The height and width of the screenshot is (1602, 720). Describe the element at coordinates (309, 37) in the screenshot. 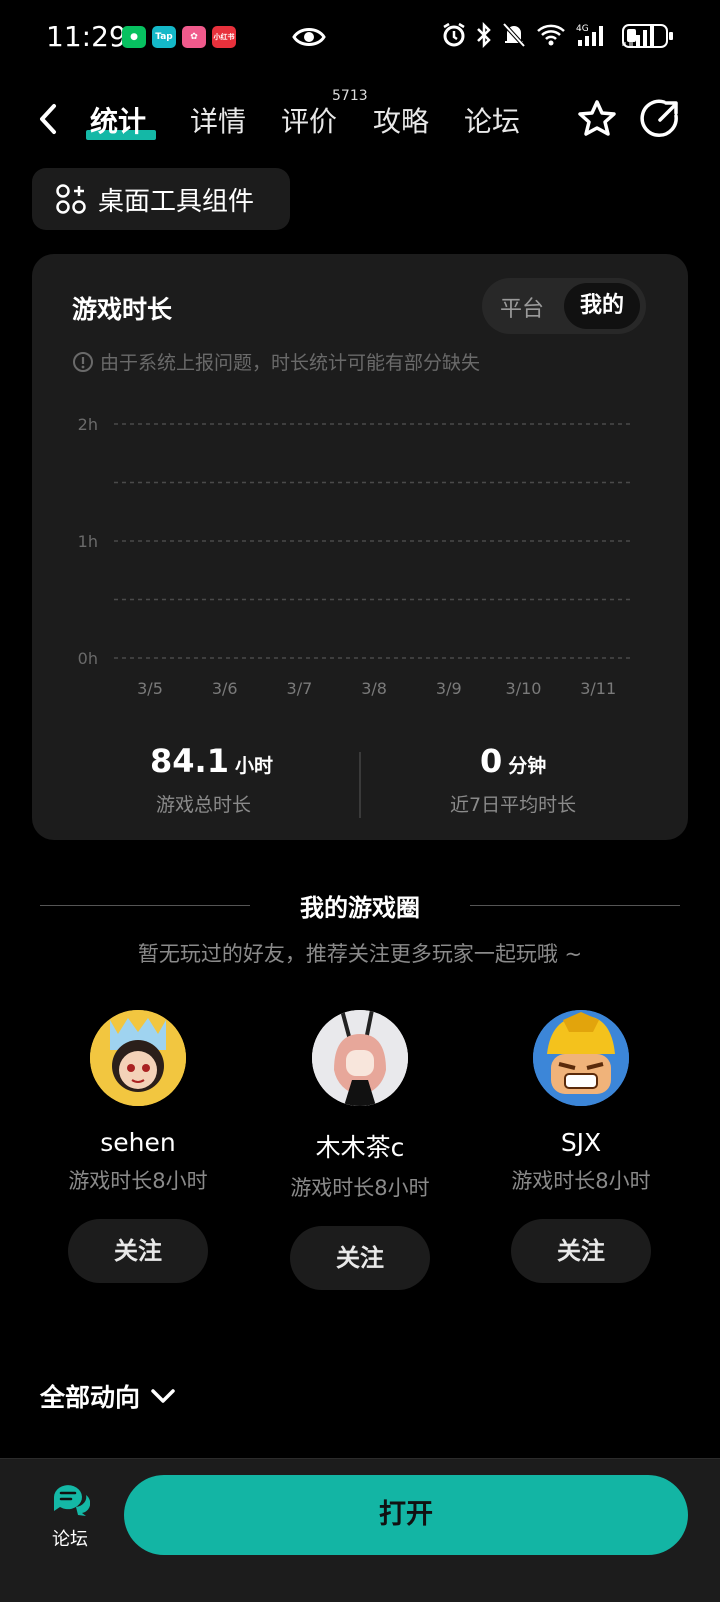

I see `eye-icon` at that location.